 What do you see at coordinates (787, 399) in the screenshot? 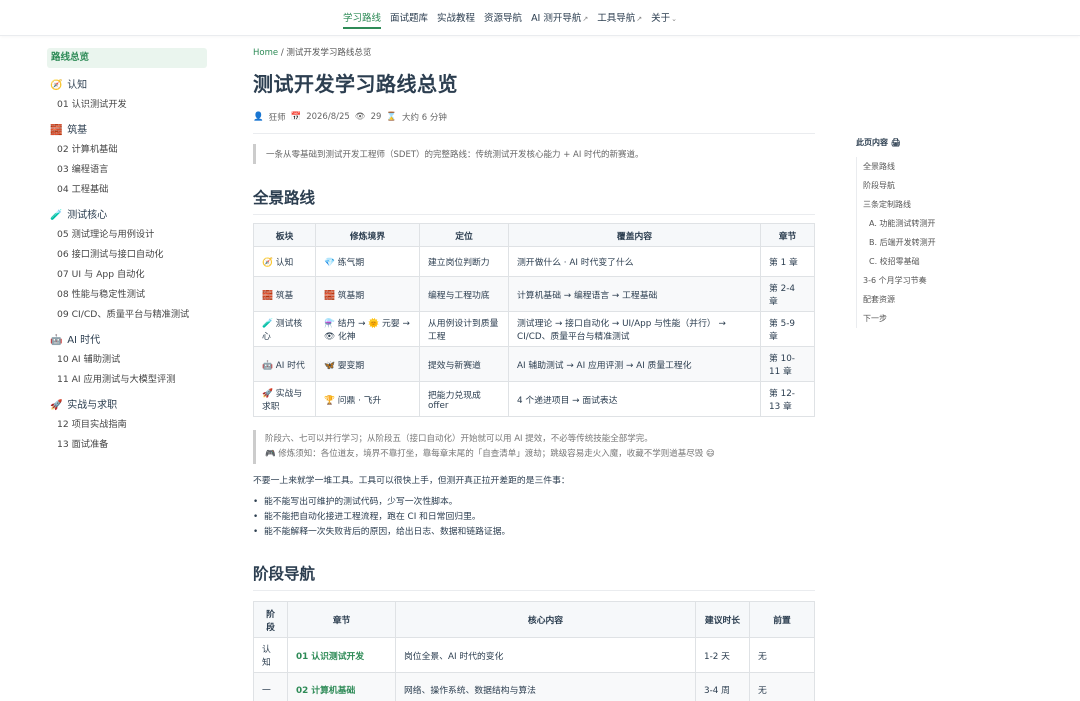
I see `table-cell: 第 12-13 章` at bounding box center [787, 399].